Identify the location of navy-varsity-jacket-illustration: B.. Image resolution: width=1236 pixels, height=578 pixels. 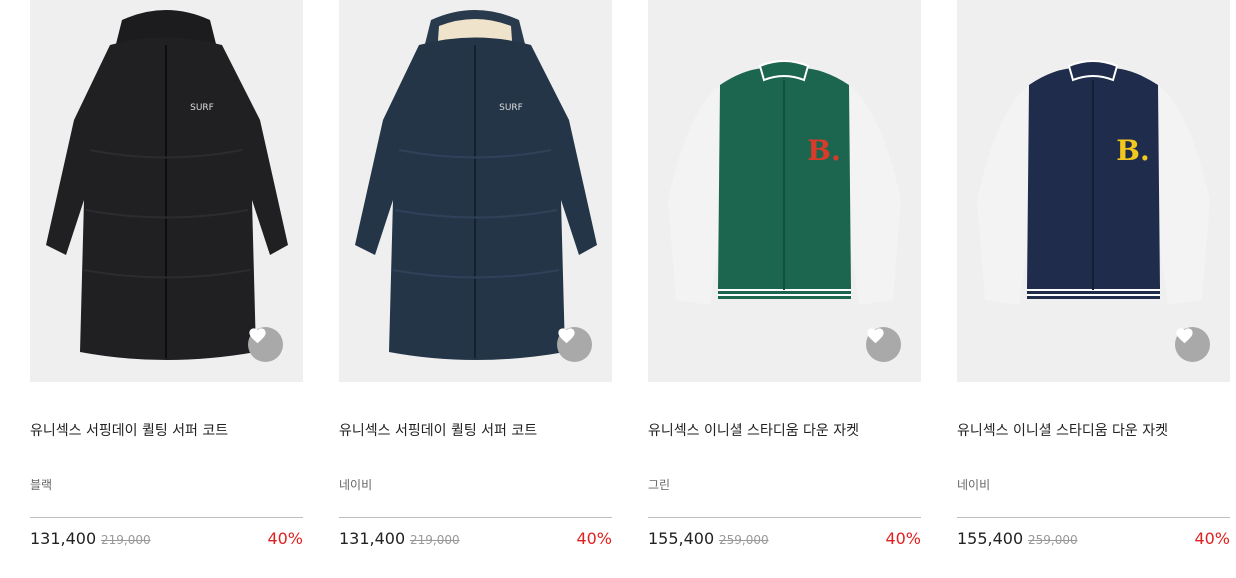
(1093, 182).